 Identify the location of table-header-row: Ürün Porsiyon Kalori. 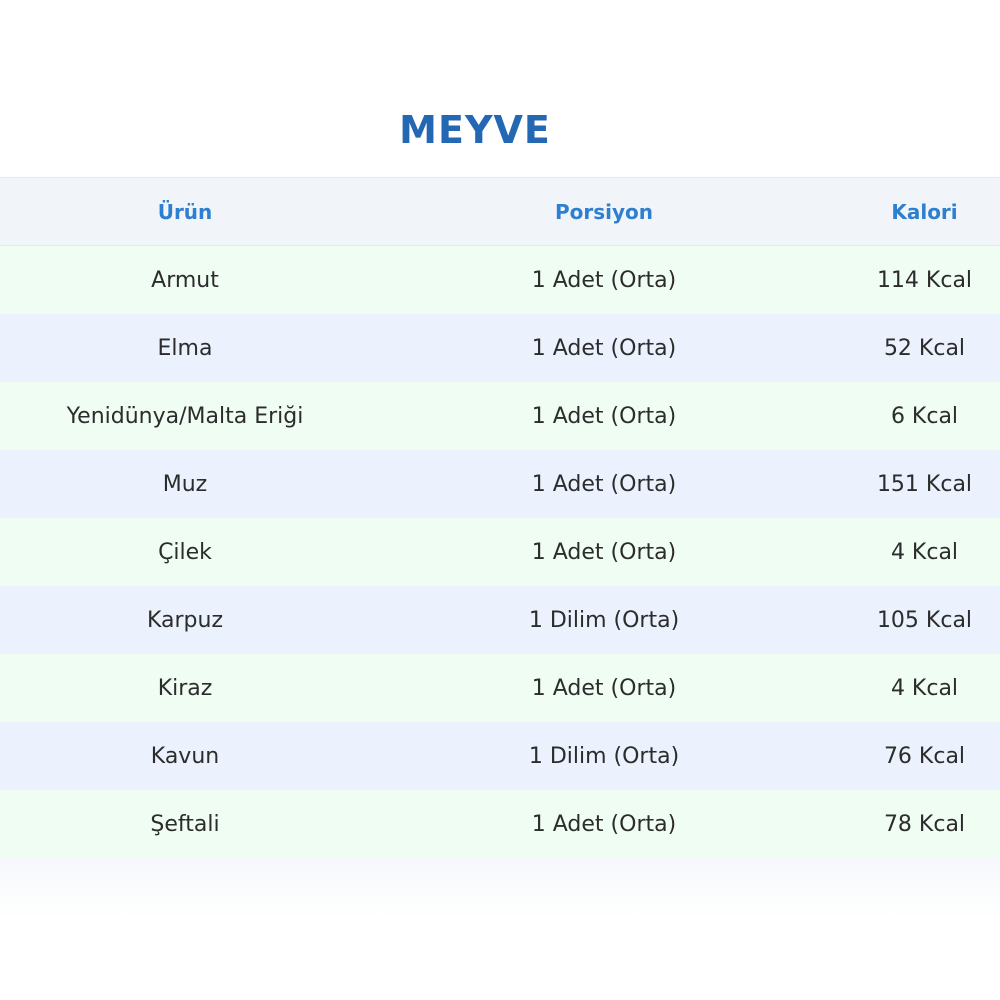
(500, 211).